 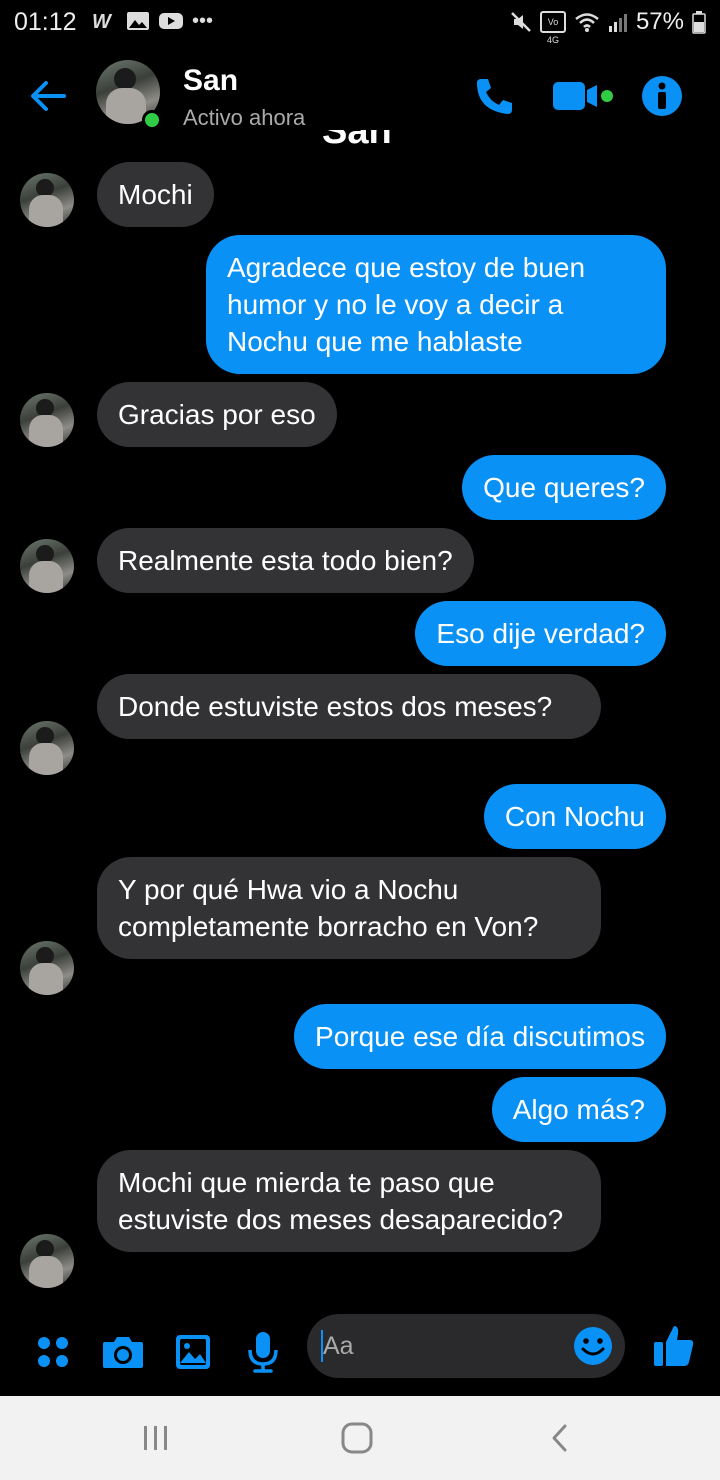 I want to click on message-outgoing: Con Nochu, so click(x=574, y=816).